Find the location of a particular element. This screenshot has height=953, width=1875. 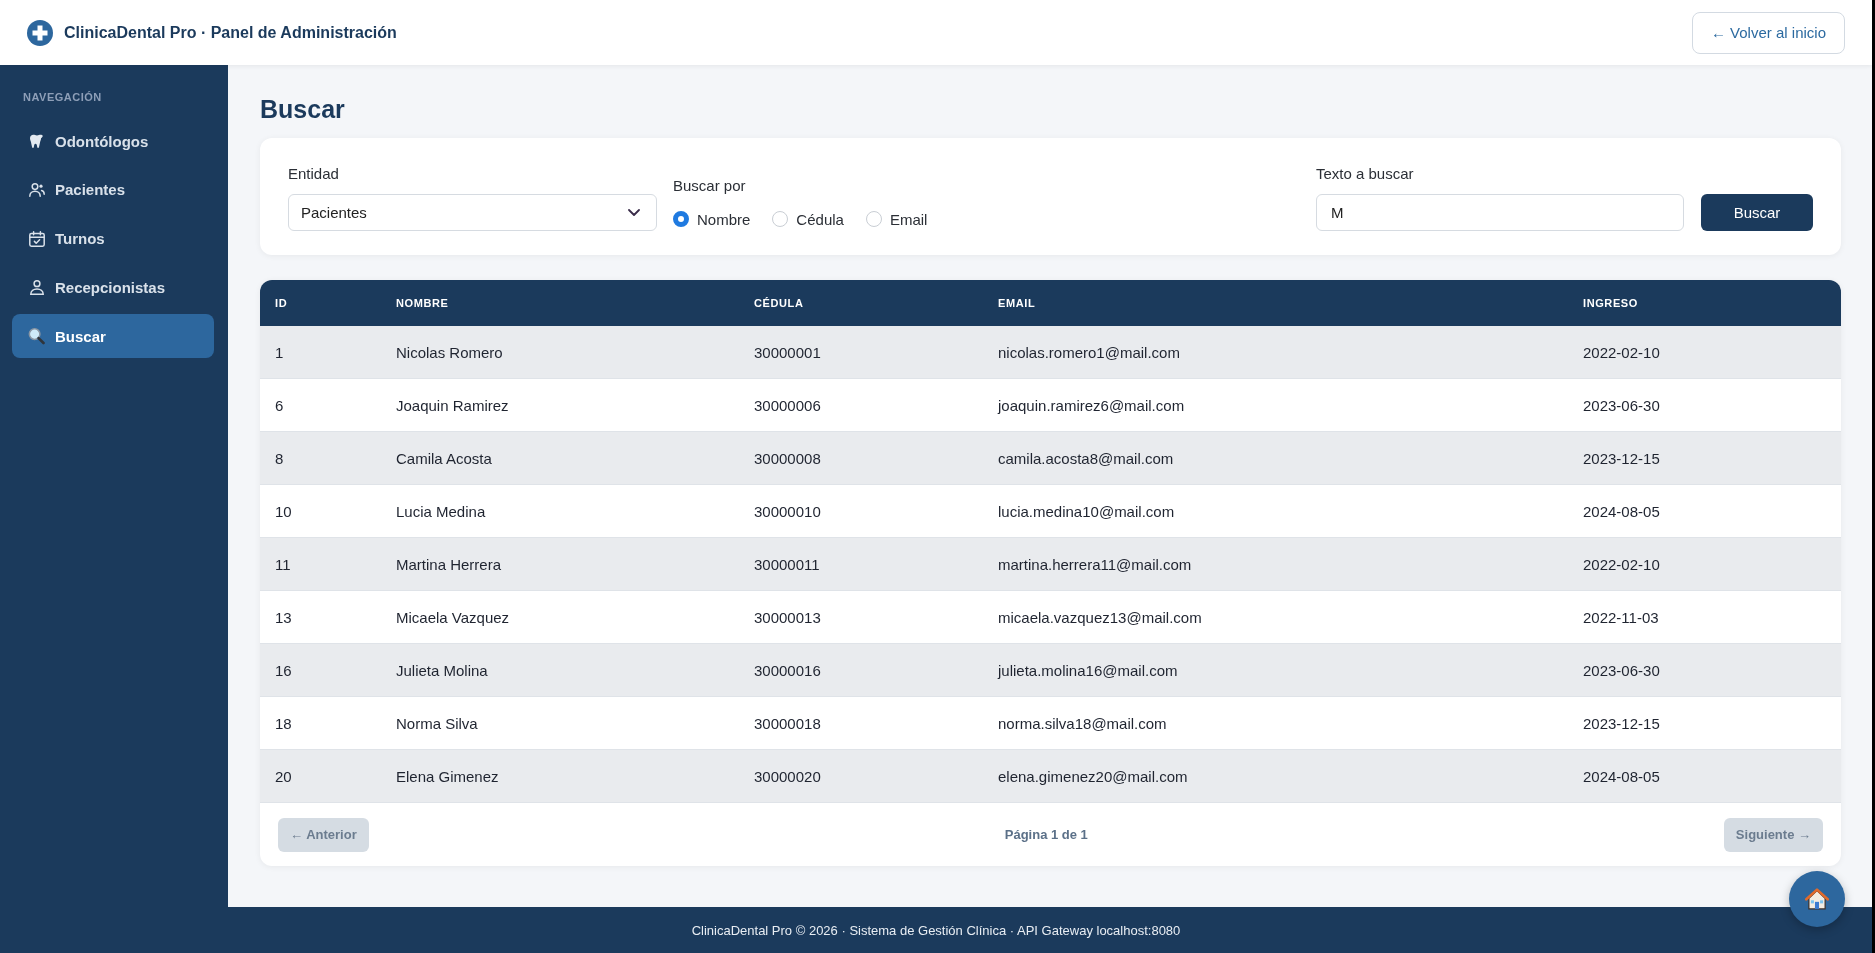

house-icon is located at coordinates (1817, 899).